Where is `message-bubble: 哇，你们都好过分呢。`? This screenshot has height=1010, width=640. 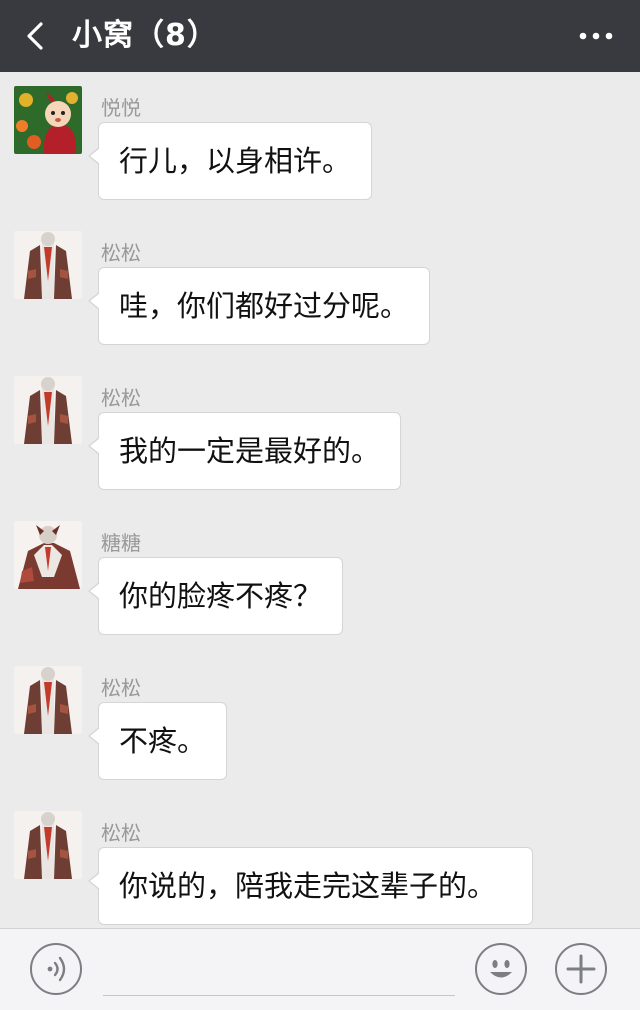
message-bubble: 哇，你们都好过分呢。 is located at coordinates (259, 306).